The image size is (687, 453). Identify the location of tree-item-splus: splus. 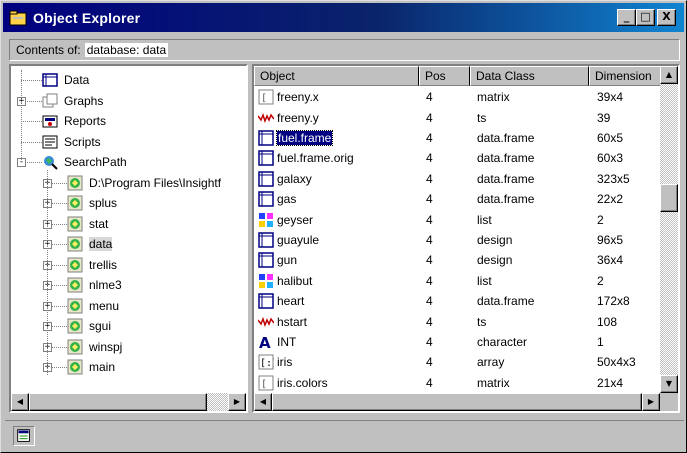
(92, 203).